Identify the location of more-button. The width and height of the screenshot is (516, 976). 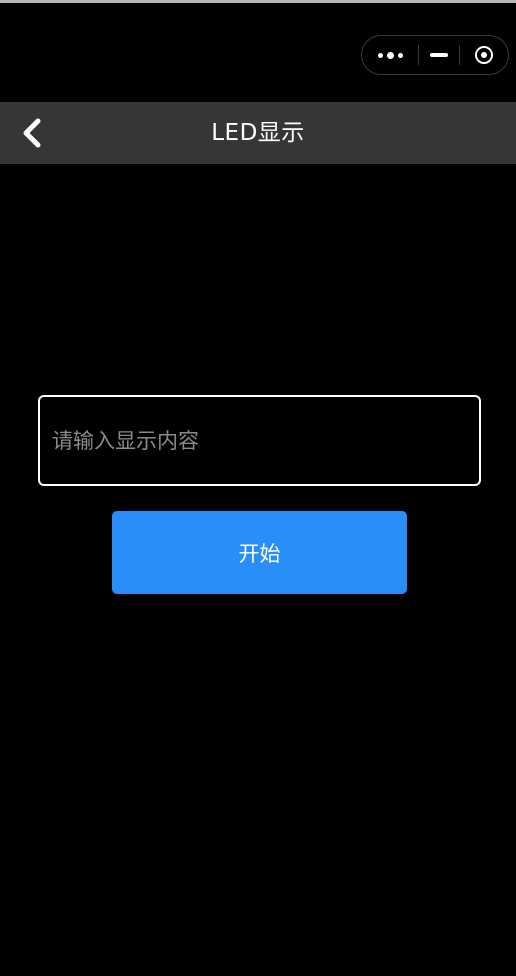
(390, 55).